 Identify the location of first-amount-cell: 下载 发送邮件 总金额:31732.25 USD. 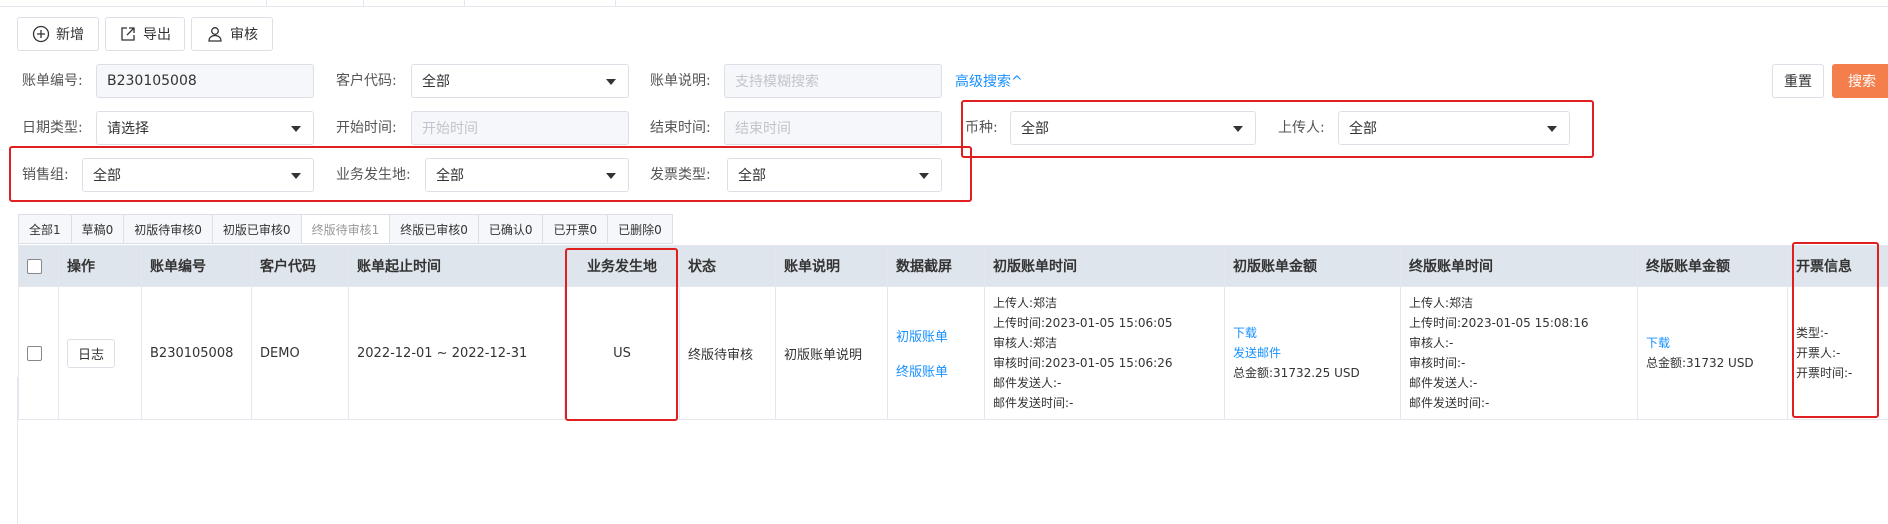
(1312, 353).